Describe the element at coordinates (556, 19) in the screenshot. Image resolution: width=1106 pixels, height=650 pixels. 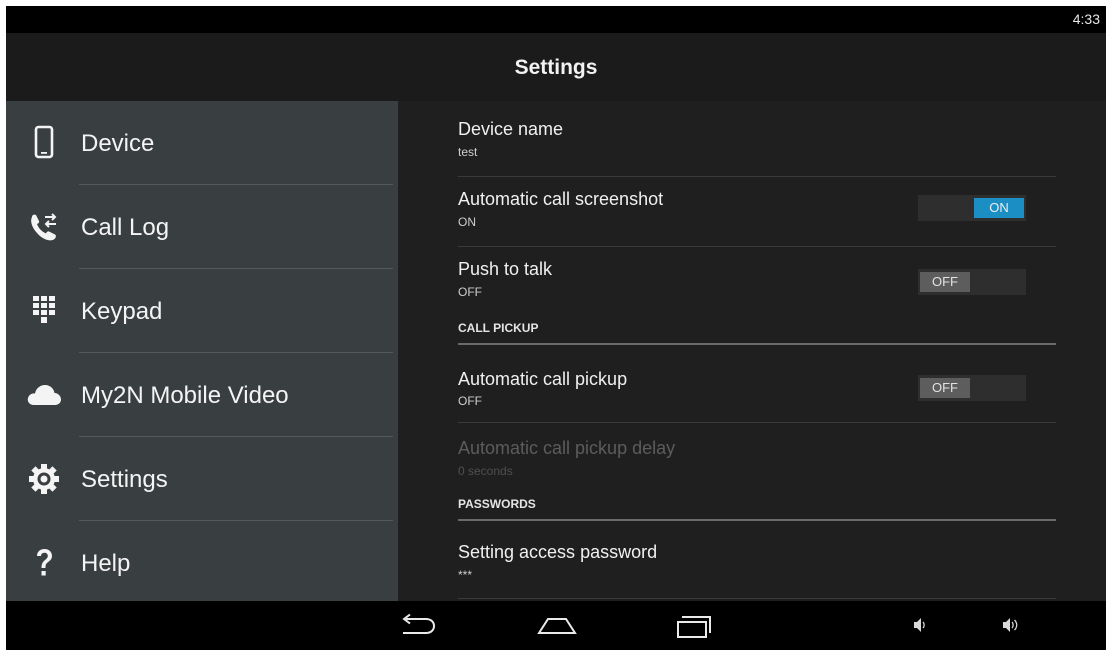
I see `status-bar: 4:33` at that location.